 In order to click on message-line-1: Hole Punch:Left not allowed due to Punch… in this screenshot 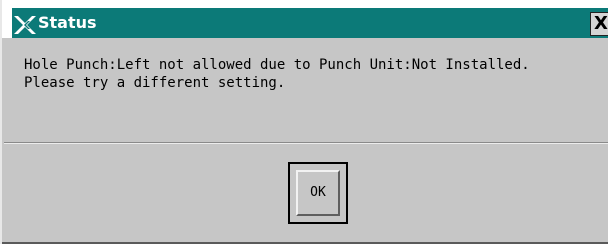, I will do `click(277, 65)`.